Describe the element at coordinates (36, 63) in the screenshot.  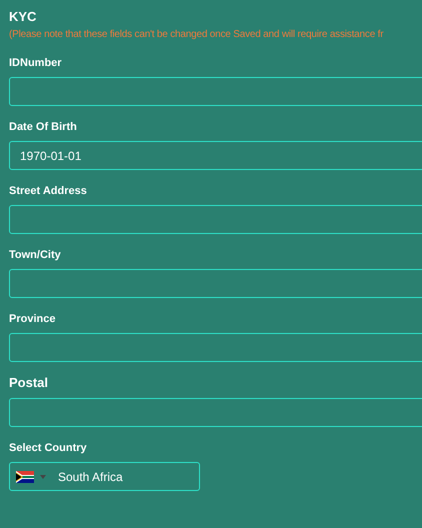
I see `field-label: IDNumber` at that location.